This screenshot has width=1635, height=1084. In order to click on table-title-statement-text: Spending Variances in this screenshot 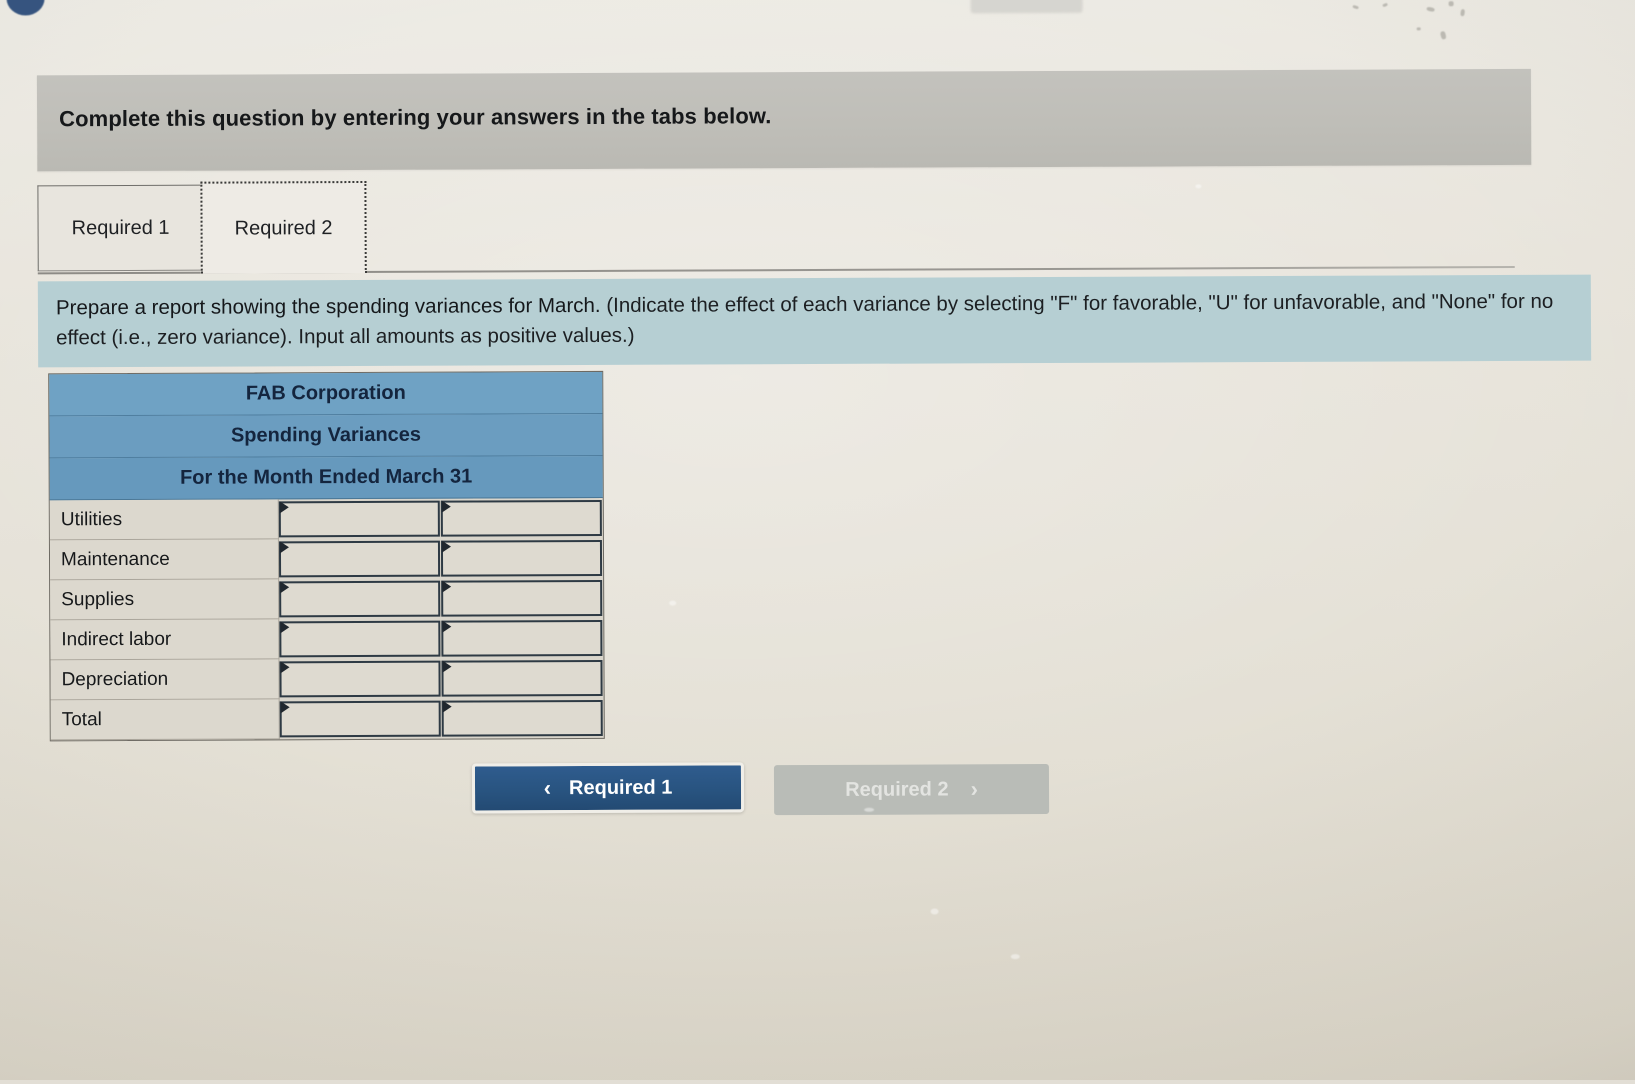, I will do `click(326, 436)`.